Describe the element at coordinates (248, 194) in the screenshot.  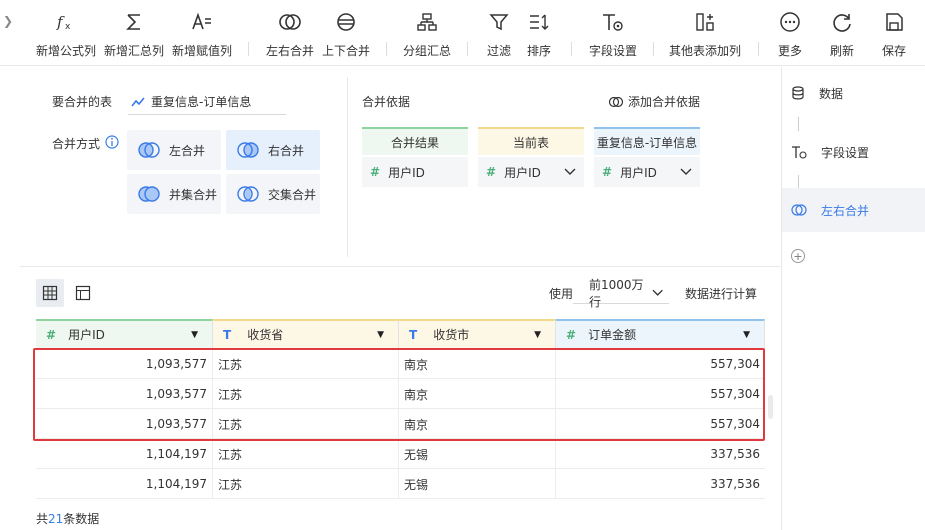
I see `intersect-merge-icon` at that location.